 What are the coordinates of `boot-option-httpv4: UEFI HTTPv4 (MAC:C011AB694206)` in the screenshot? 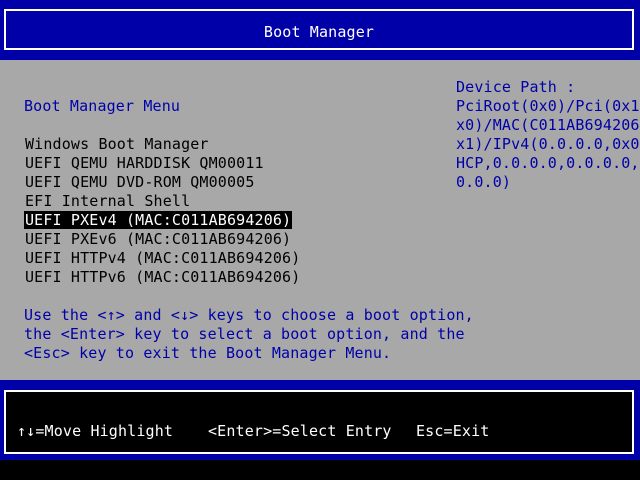 It's located at (162, 258).